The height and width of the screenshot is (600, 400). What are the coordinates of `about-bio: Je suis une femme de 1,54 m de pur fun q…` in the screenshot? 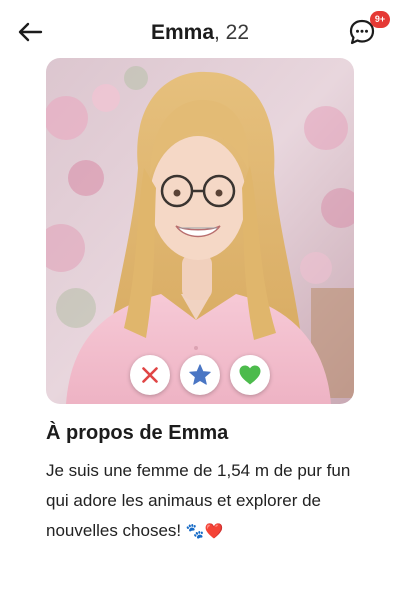 It's located at (206, 501).